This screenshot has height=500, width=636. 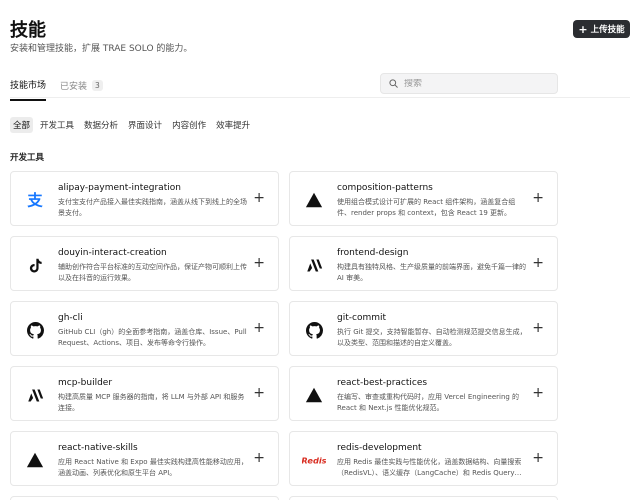 I want to click on page-subtitle: 安装和管理技能，扩展 TRAE SOLO 的能力。, so click(x=101, y=49).